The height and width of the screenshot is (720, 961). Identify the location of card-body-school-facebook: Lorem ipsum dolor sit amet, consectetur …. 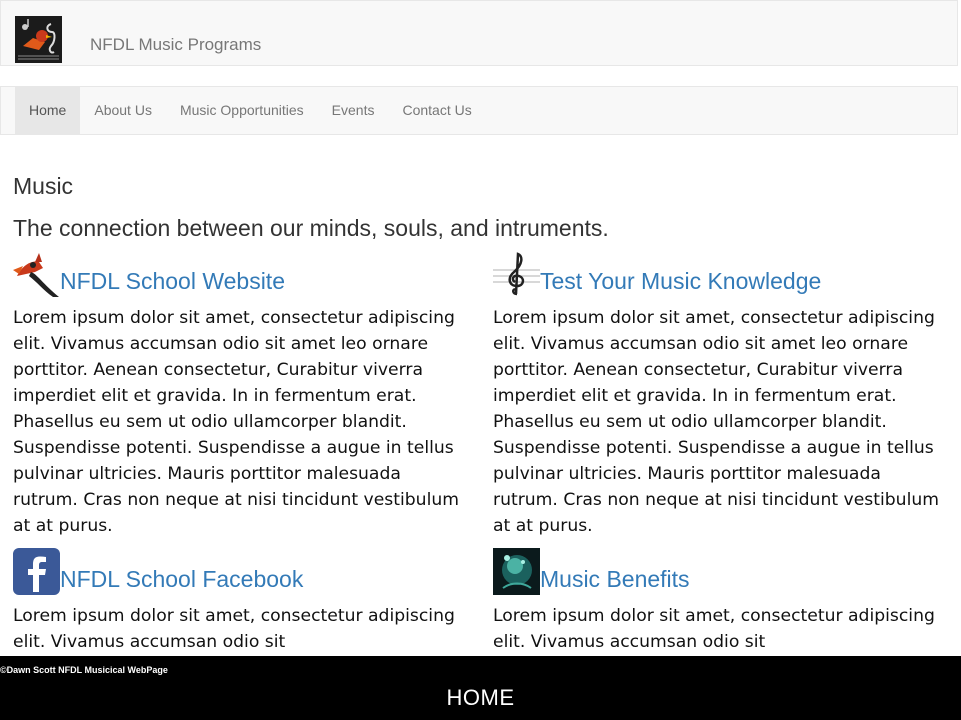
(234, 629).